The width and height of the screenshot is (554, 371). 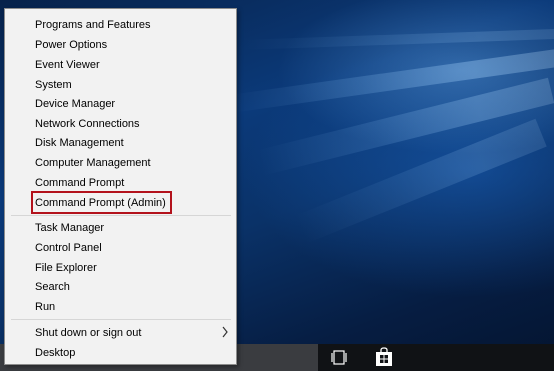 What do you see at coordinates (339, 357) in the screenshot?
I see `task-view-icon` at bounding box center [339, 357].